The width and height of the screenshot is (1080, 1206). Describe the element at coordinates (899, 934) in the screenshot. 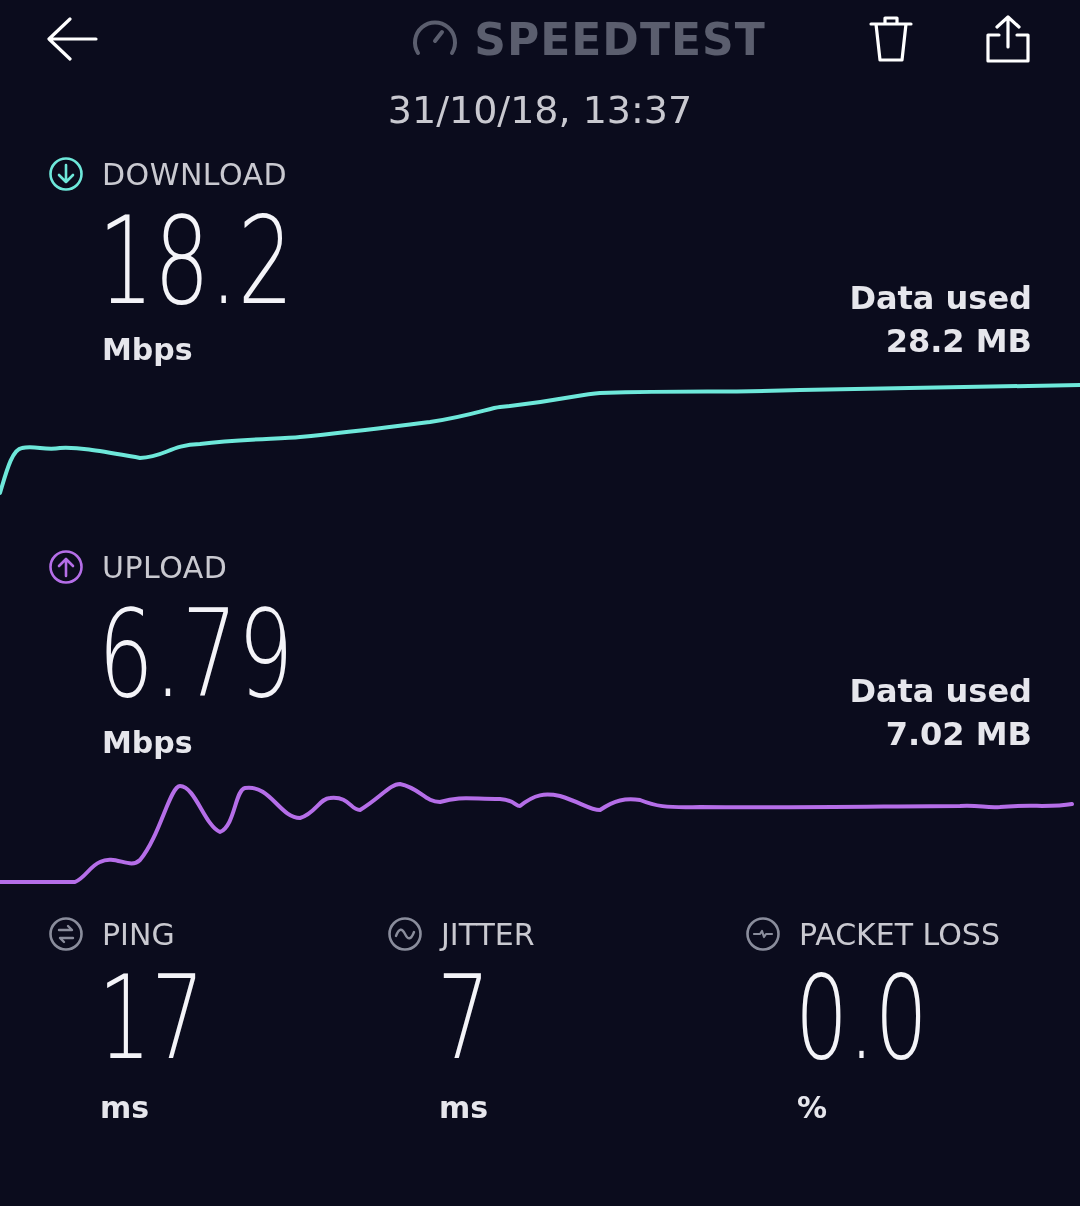

I see `metric-label: PACKET LOSS` at that location.